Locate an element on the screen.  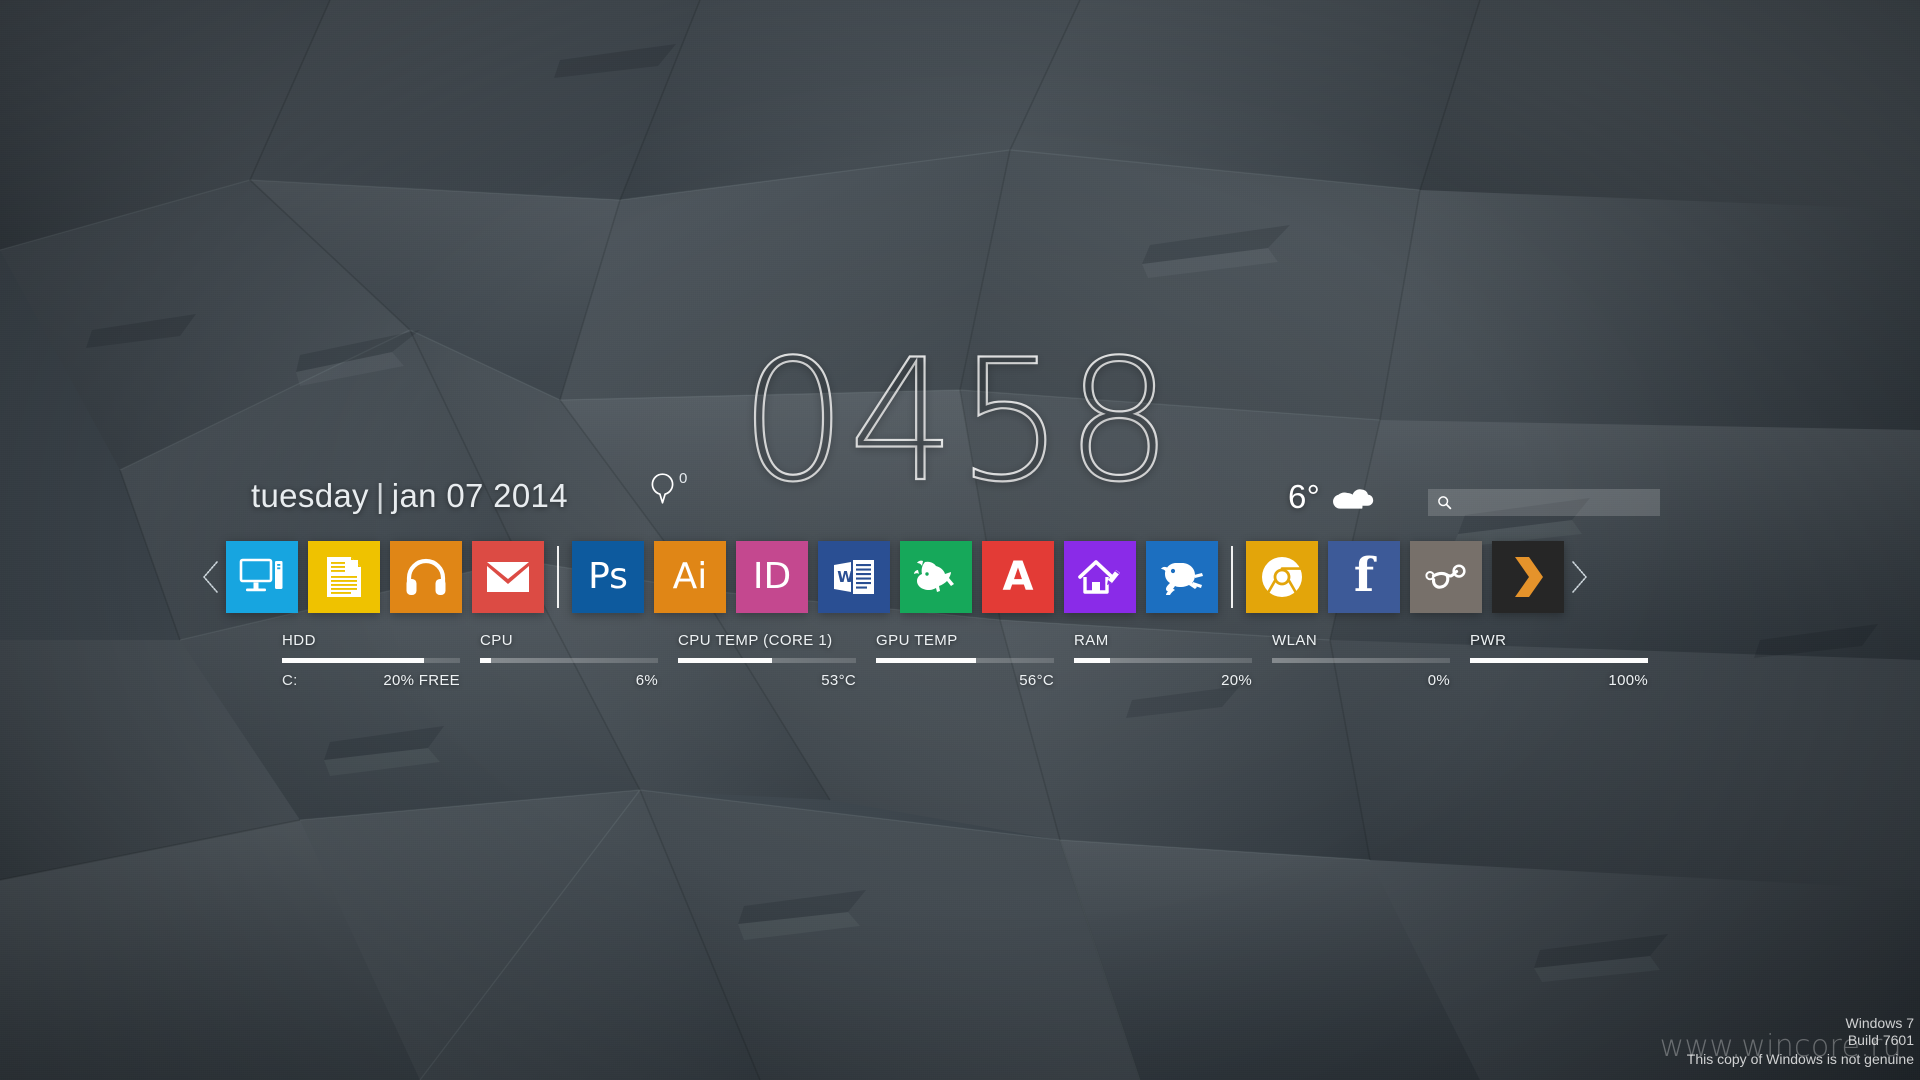
location-widget: 0 is located at coordinates (669, 487).